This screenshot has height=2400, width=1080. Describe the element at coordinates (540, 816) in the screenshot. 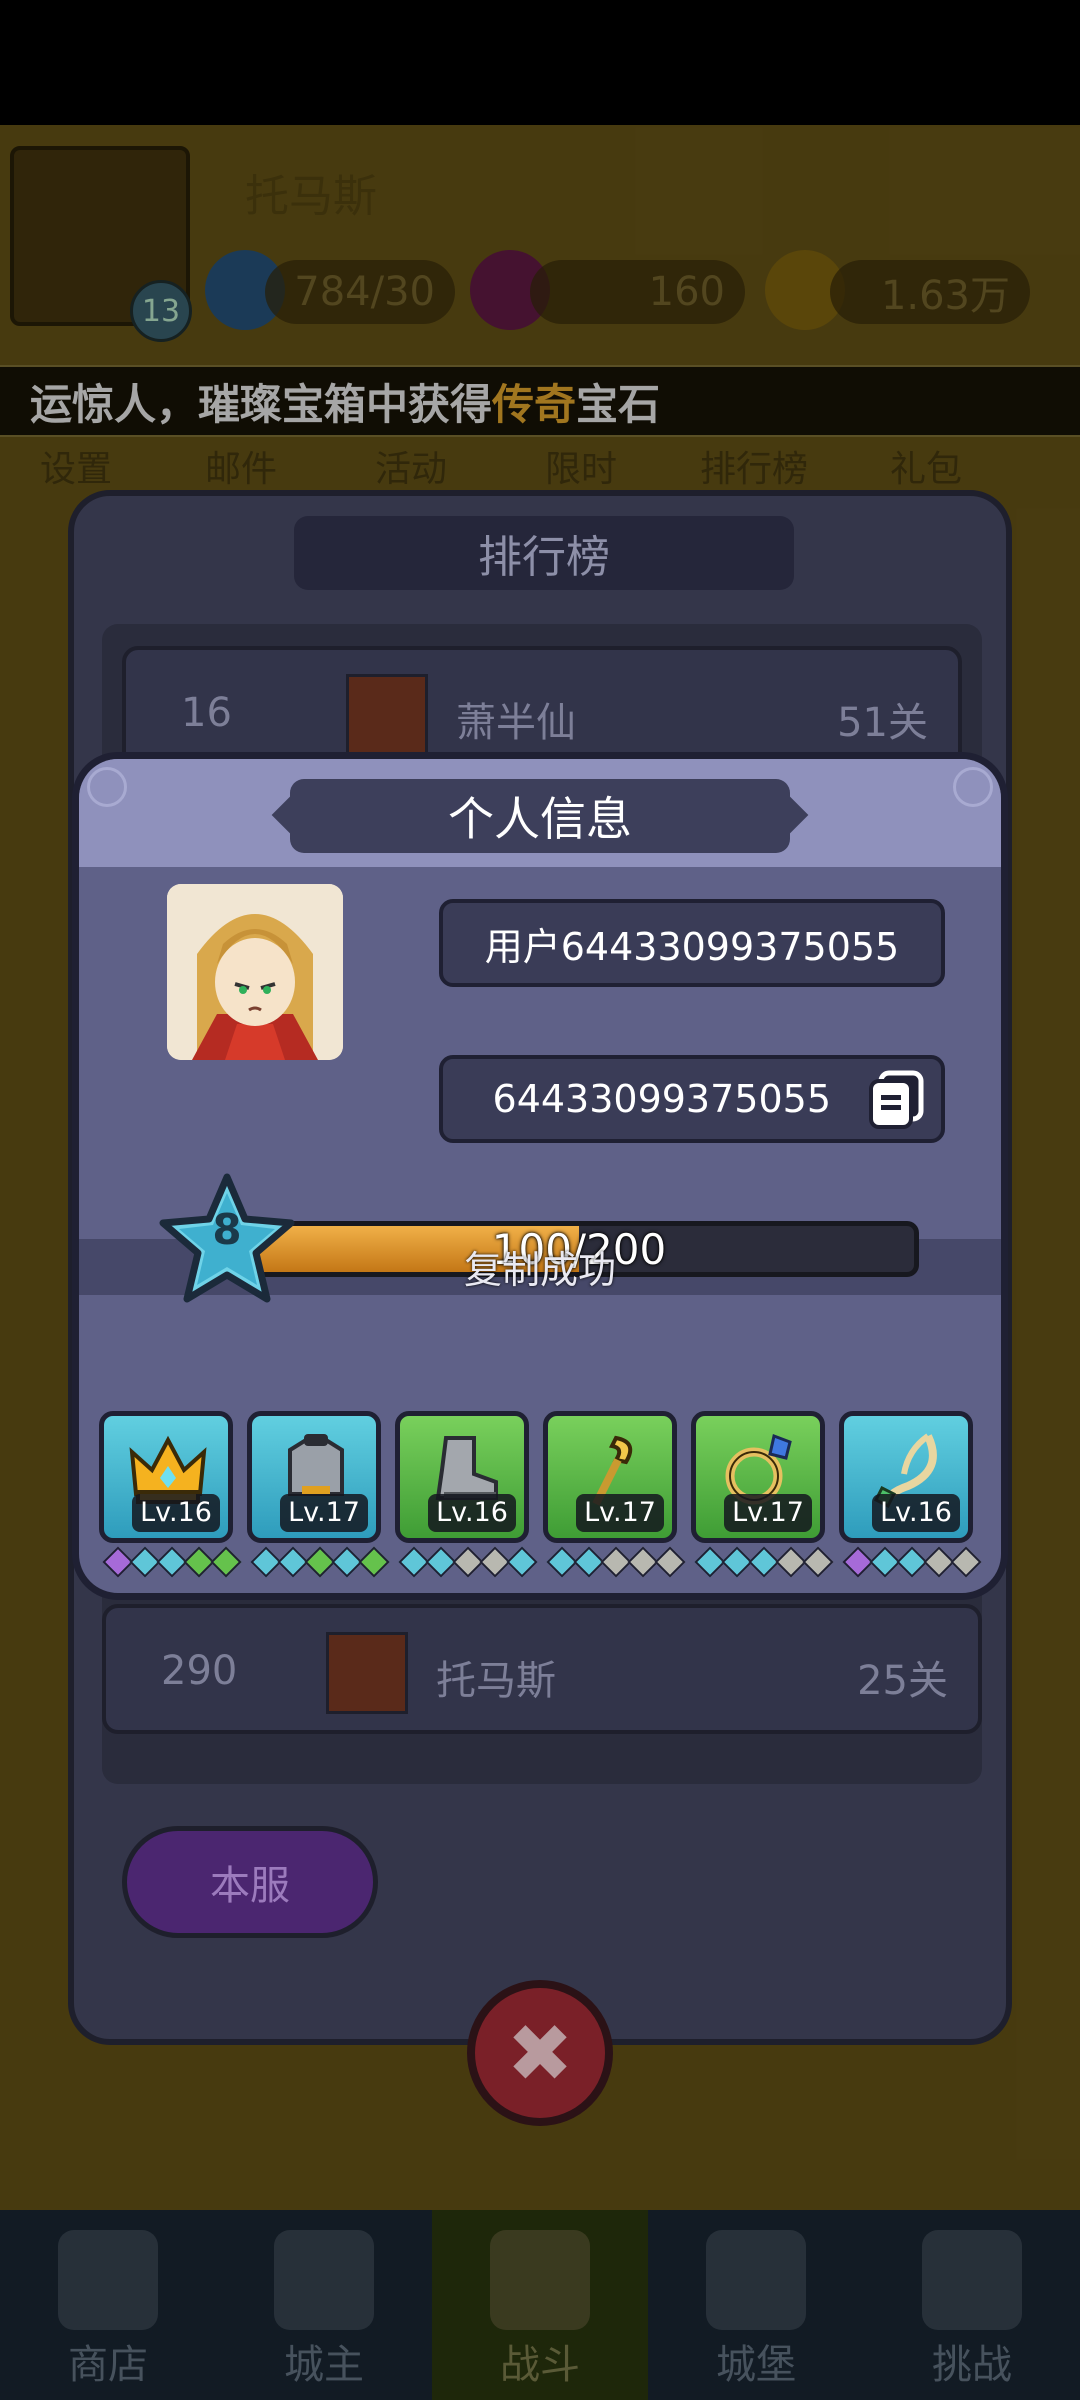

I see `modal-title: 个人信息` at that location.